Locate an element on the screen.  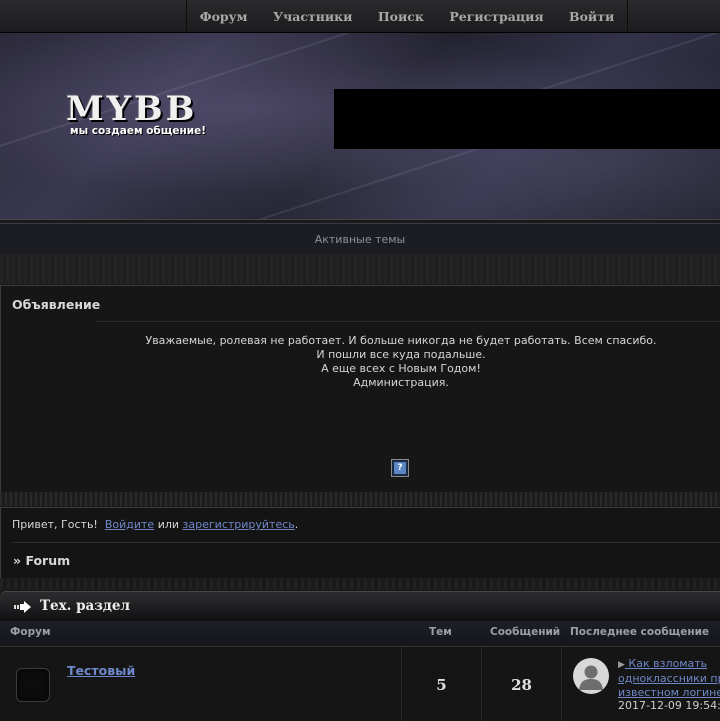
logo-subtitle: мы создаем общение! is located at coordinates (138, 131).